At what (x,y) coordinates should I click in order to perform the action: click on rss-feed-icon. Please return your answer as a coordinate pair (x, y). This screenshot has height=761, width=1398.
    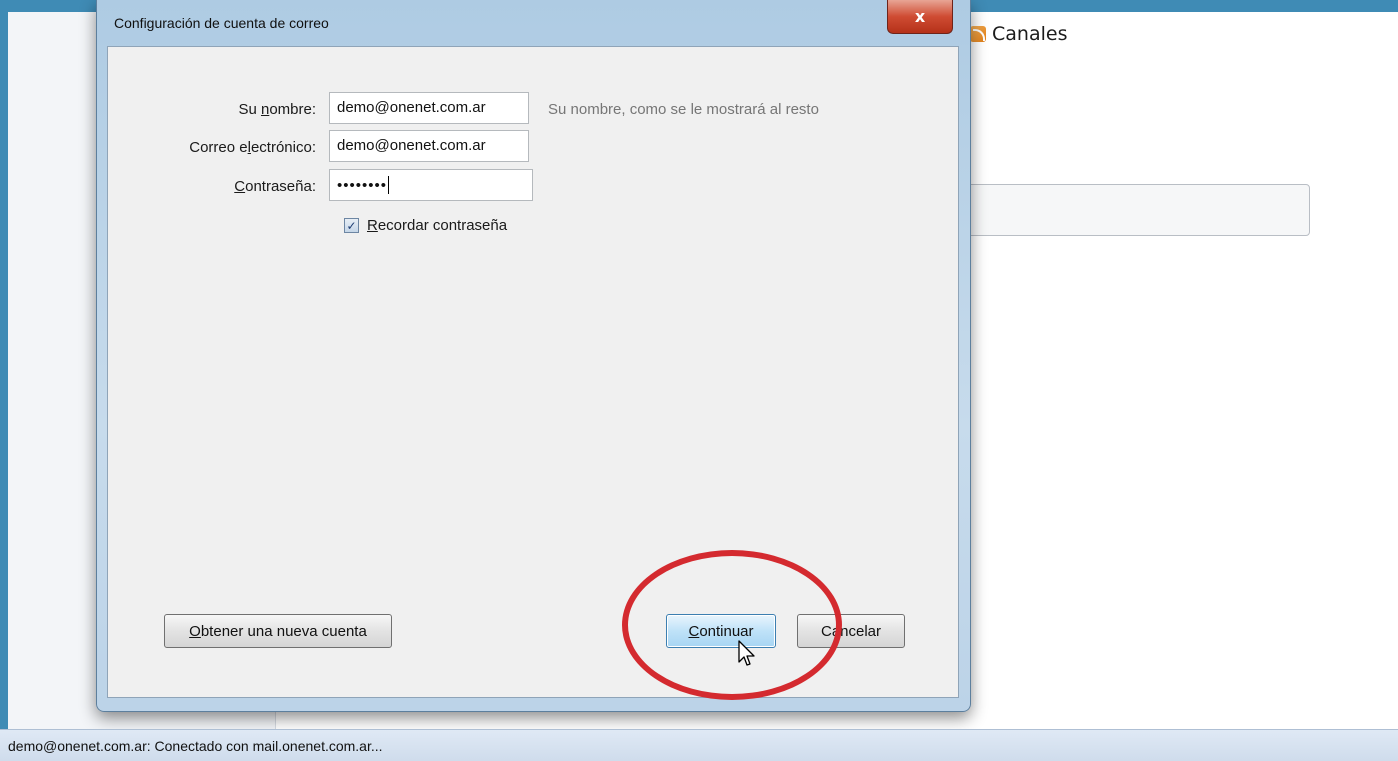
    Looking at the image, I should click on (978, 34).